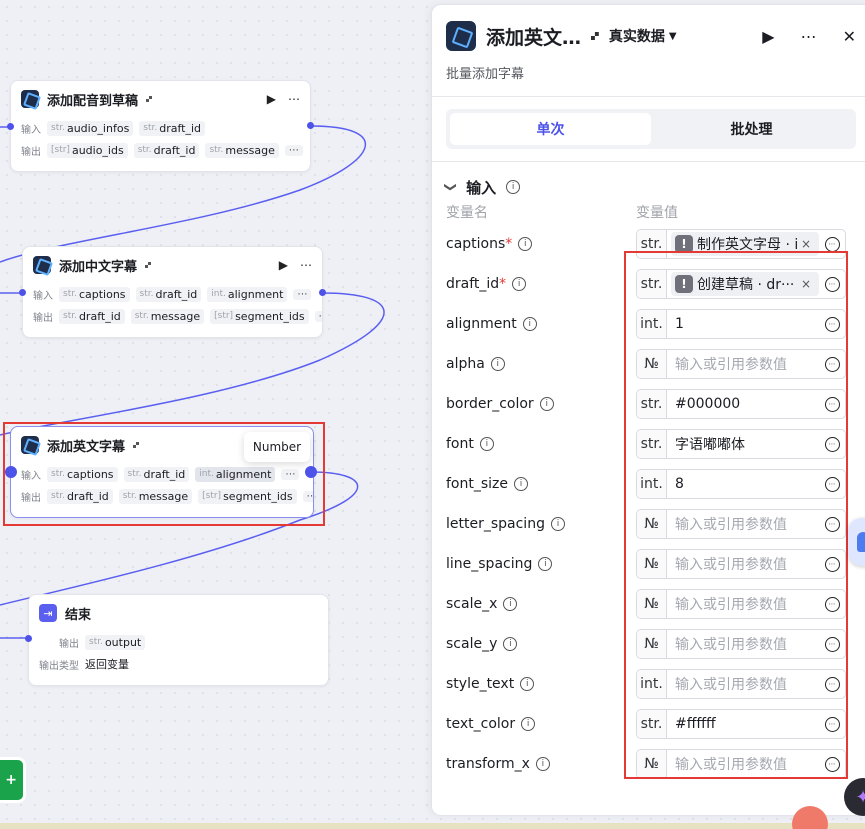  I want to click on output-chip: str. message, so click(155, 496).